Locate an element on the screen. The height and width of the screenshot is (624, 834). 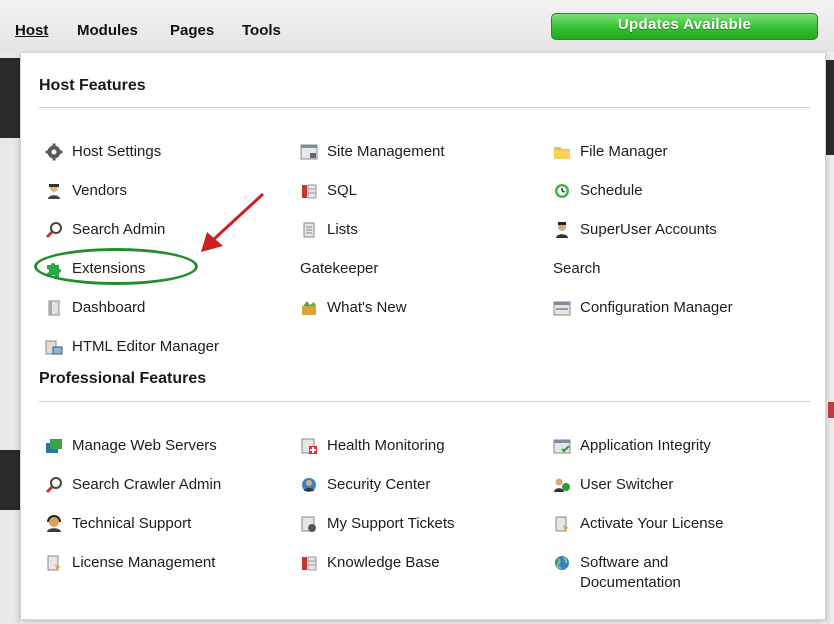
sql-item: SQL is located at coordinates (328, 191).